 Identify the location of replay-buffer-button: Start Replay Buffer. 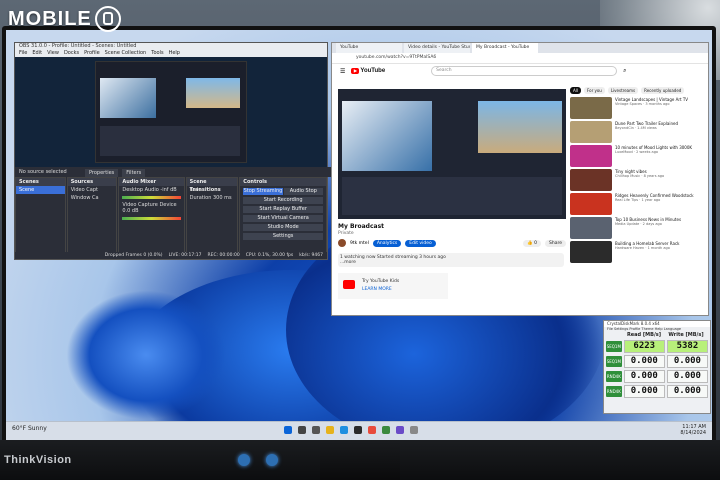
(283, 209).